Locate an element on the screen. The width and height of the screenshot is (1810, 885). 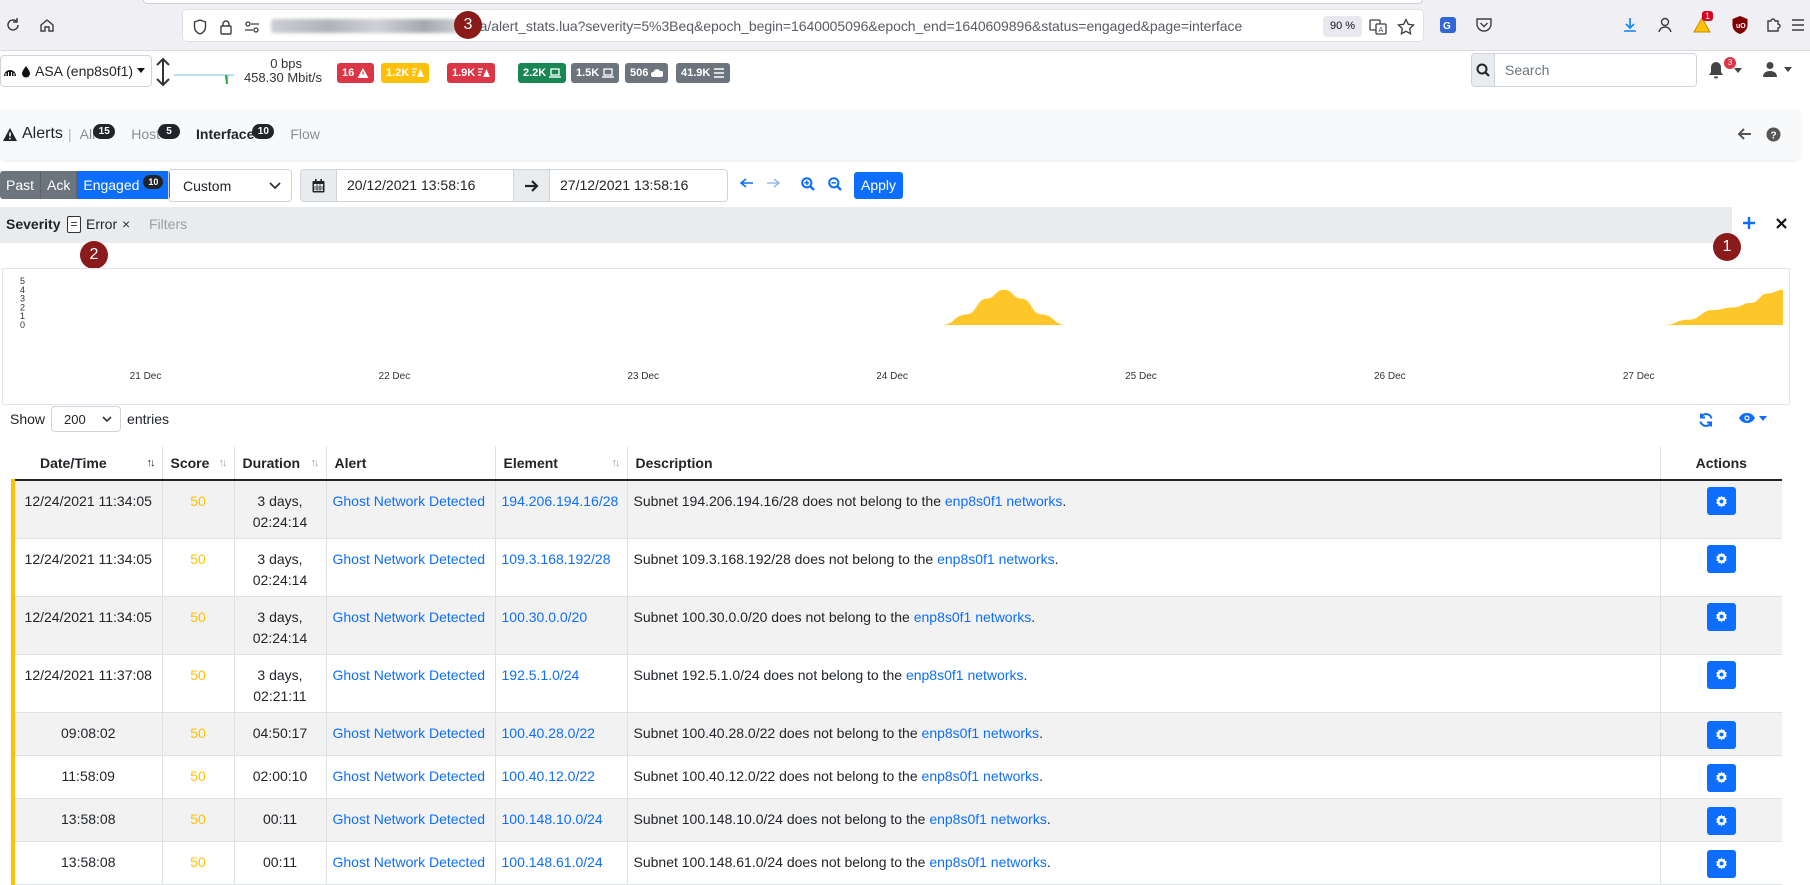
search-button is located at coordinates (1483, 70).